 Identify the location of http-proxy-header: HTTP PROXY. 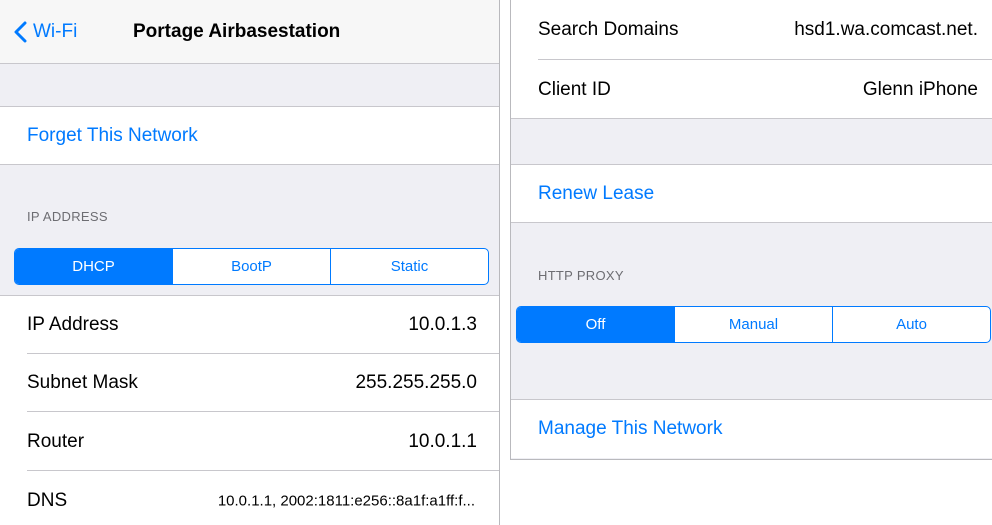
(581, 275).